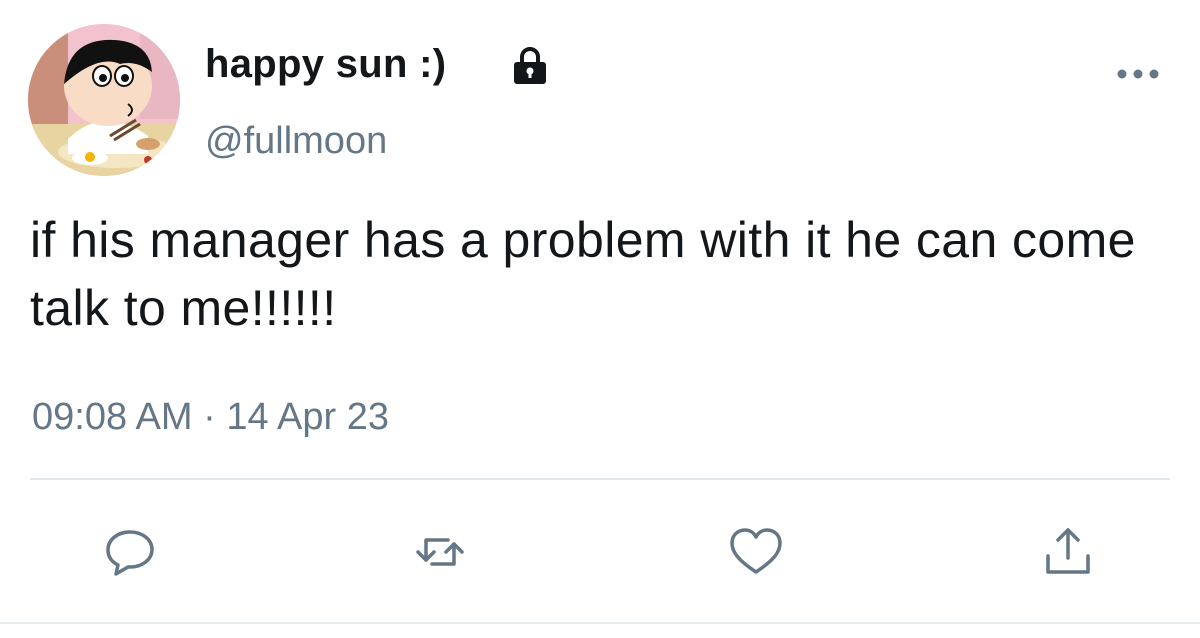  What do you see at coordinates (1138, 72) in the screenshot?
I see `more-icon` at bounding box center [1138, 72].